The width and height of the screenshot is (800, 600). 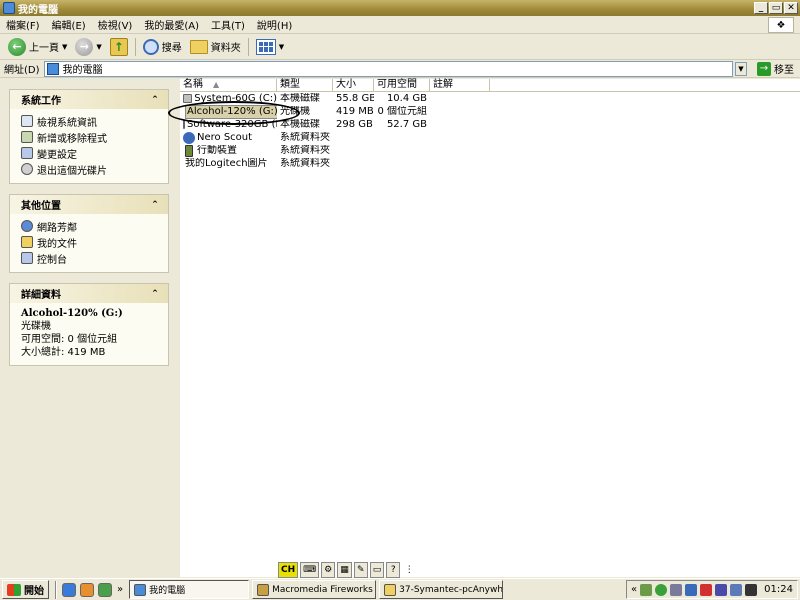 I want to click on task-eject-disc: 退出這個光碟片, so click(x=91, y=169).